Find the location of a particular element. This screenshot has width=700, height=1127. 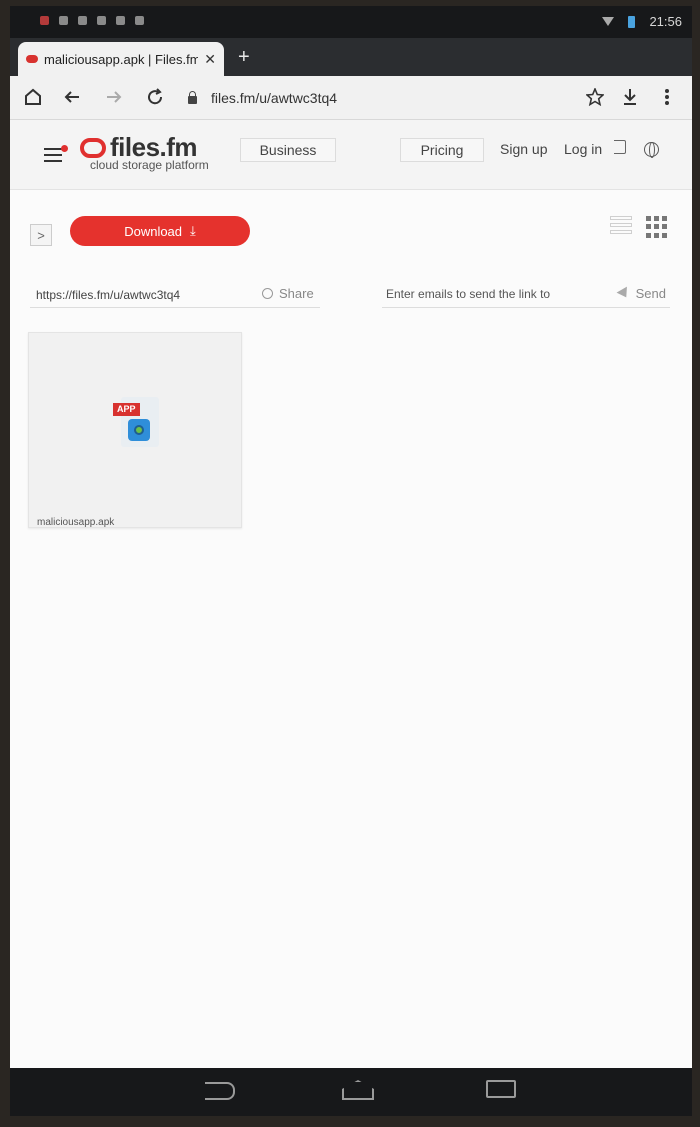

menu-kebab-icon is located at coordinates (667, 97).